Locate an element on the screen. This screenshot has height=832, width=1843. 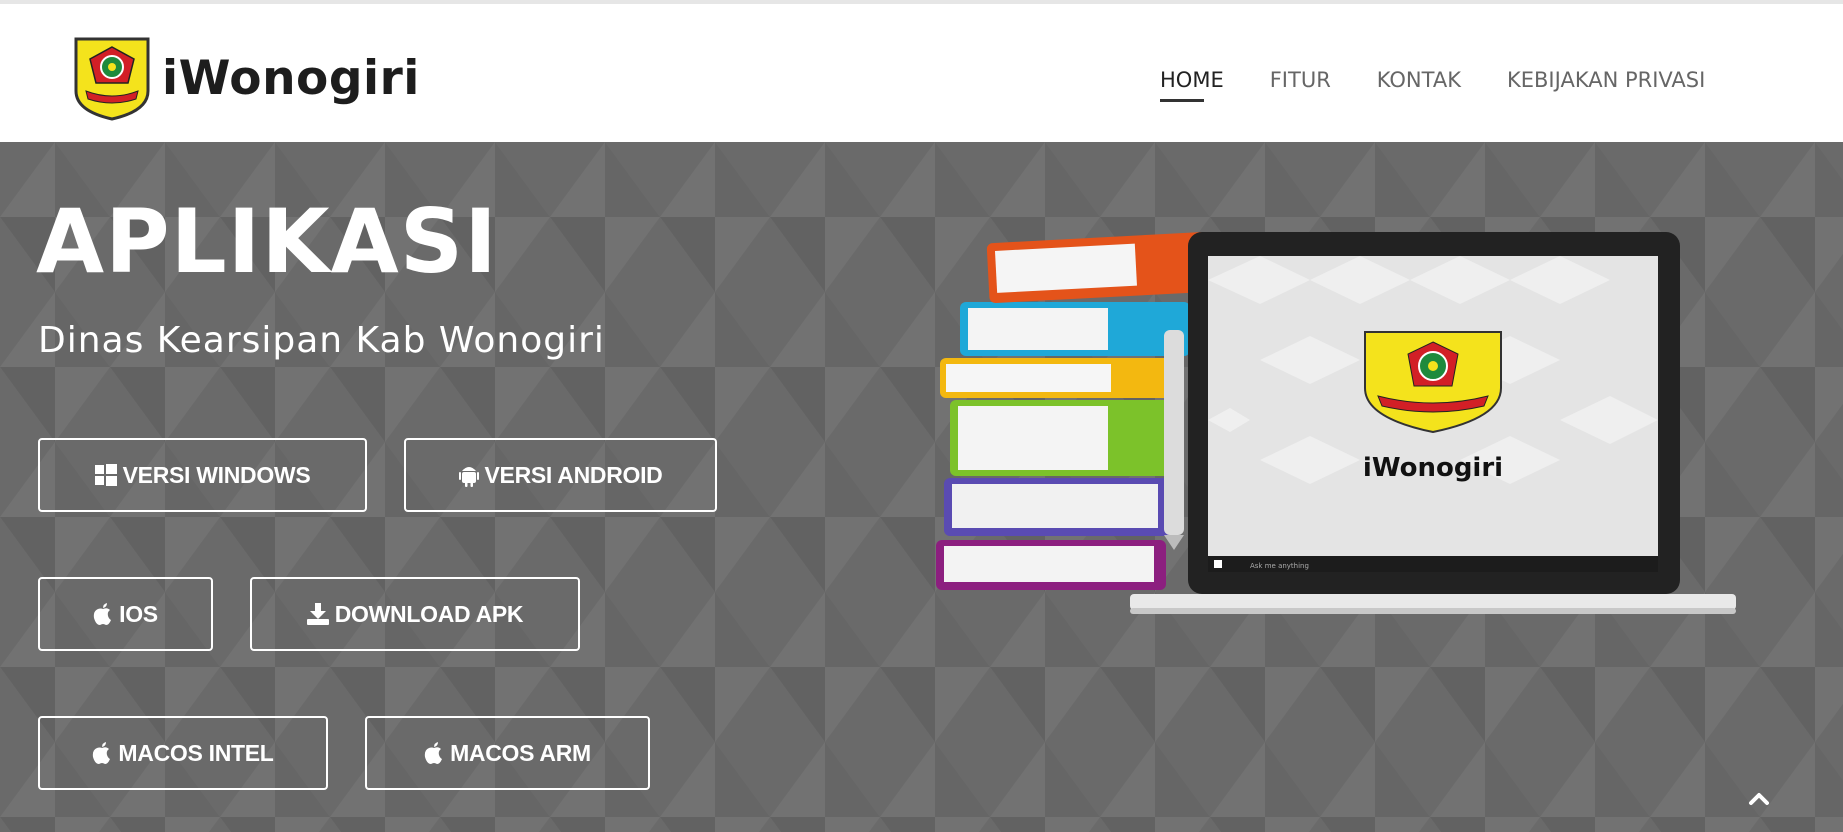
macos-arm-button: MACOS ARM is located at coordinates (507, 753).